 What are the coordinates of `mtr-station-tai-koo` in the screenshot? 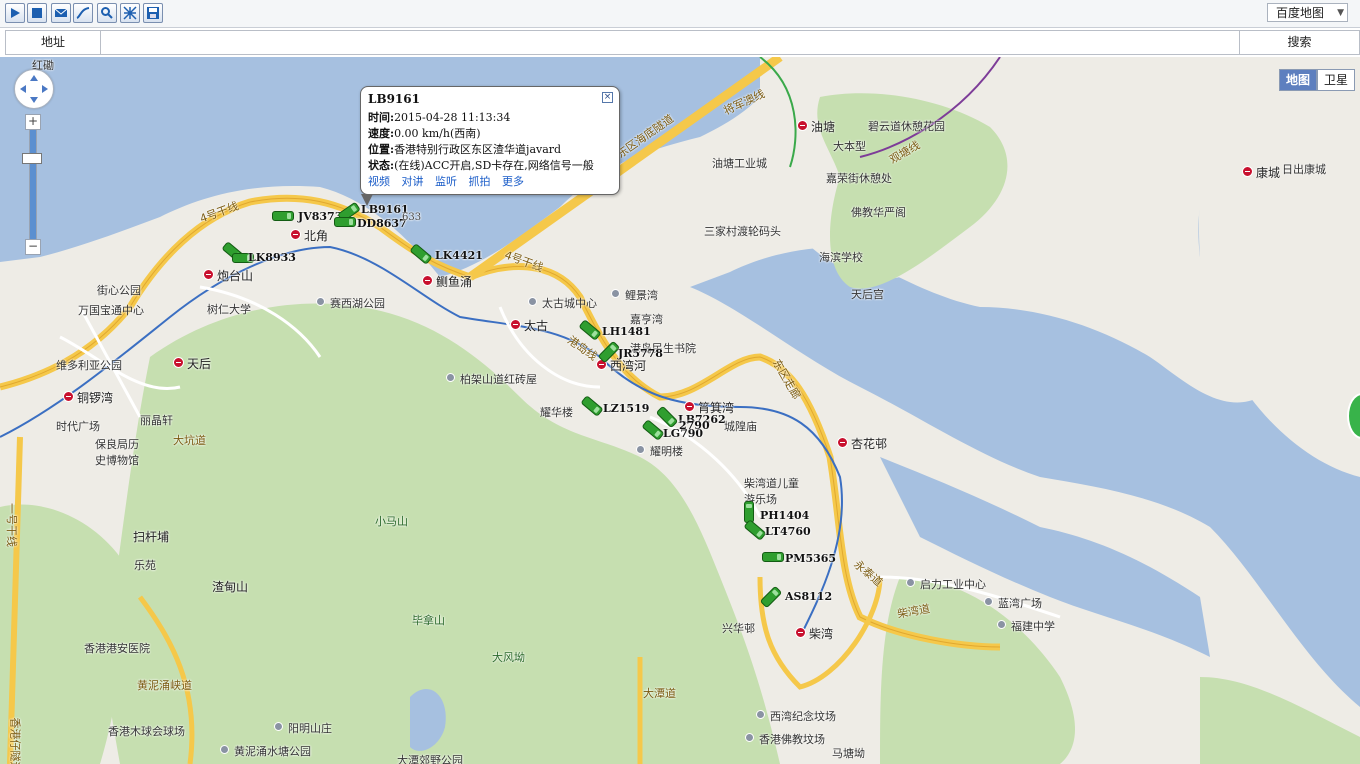 It's located at (515, 324).